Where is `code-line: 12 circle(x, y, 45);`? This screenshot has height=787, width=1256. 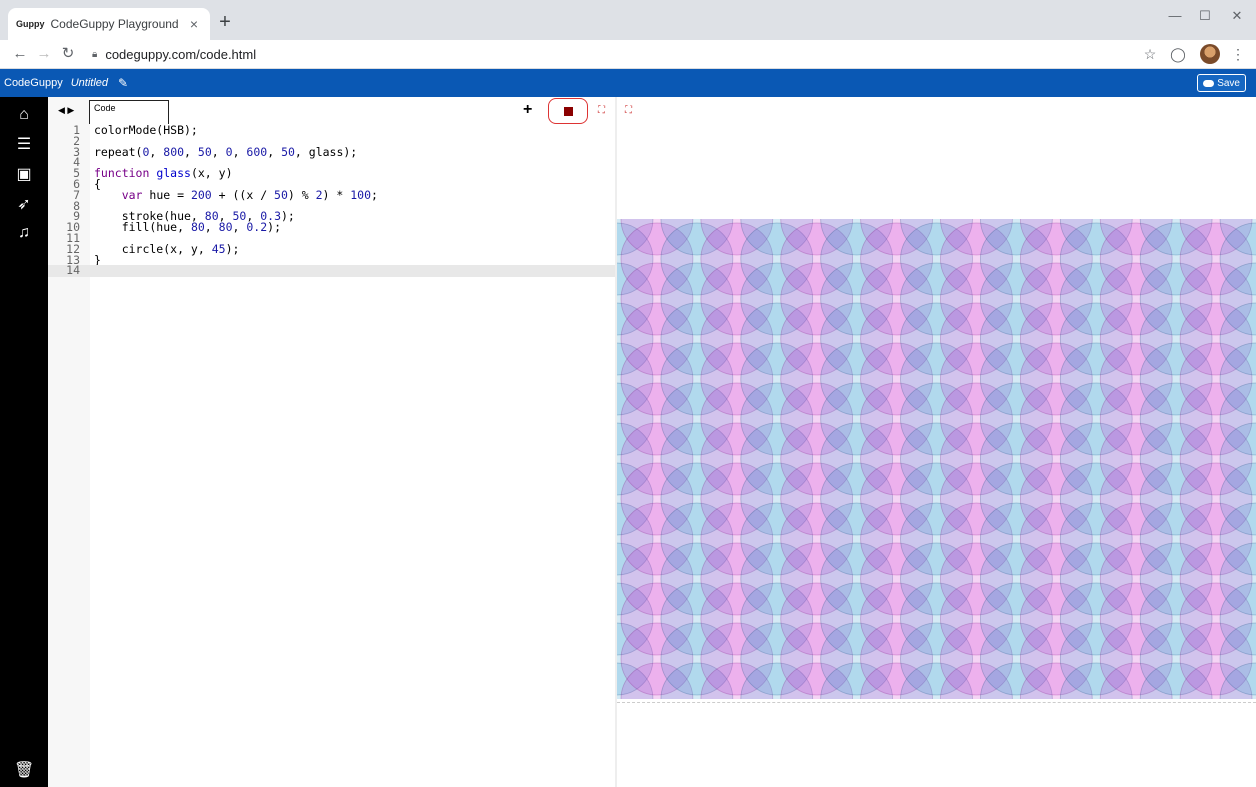 code-line: 12 circle(x, y, 45); is located at coordinates (331, 248).